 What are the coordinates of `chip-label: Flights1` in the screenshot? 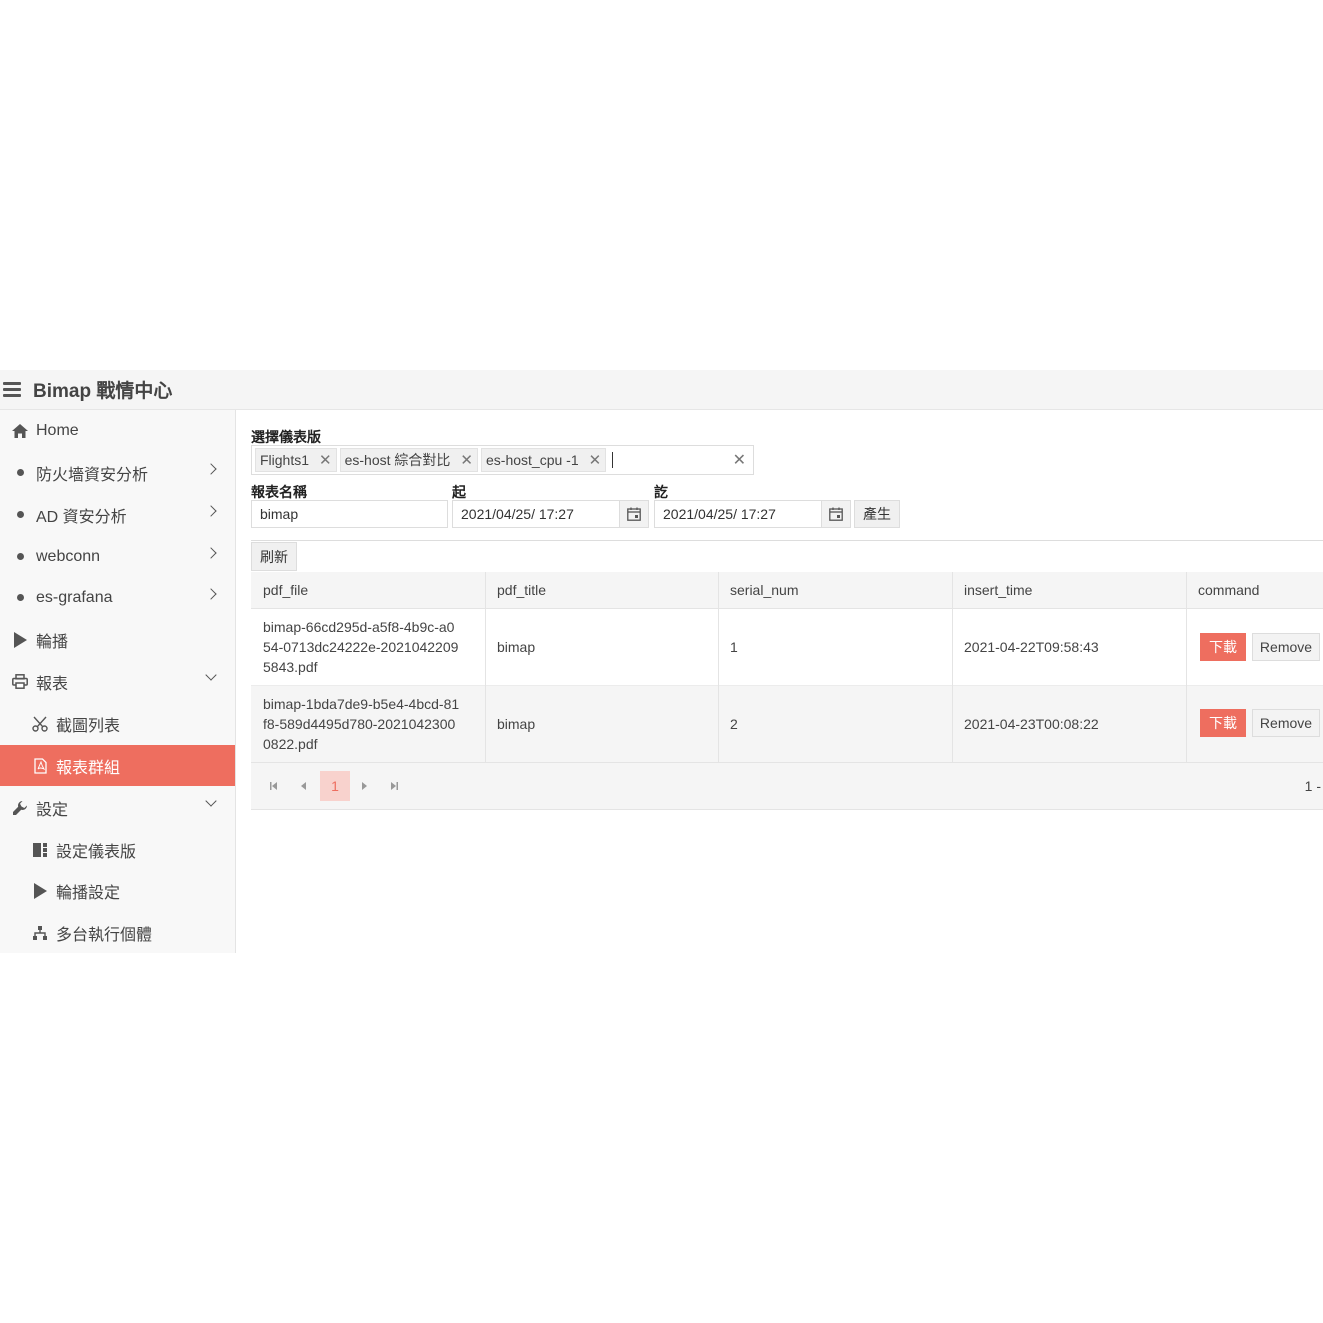 It's located at (285, 460).